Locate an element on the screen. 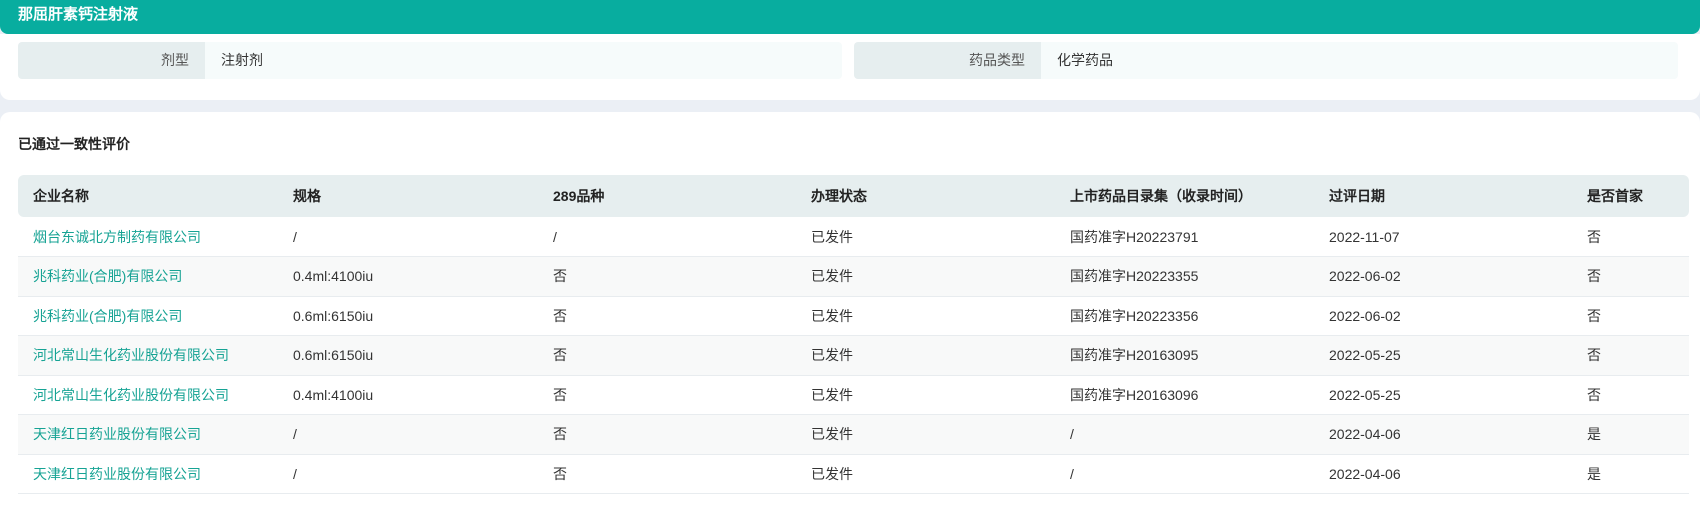 Image resolution: width=1700 pixels, height=512 pixels. column-header: 企业名称 is located at coordinates (148, 196).